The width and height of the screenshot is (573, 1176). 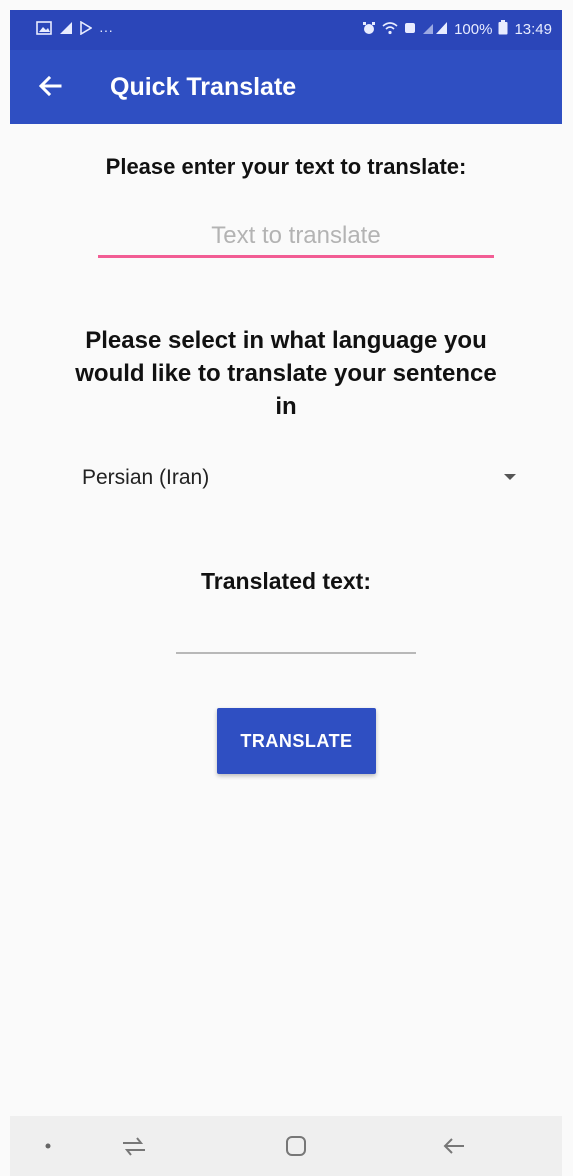 I want to click on dot-icon, so click(x=48, y=1146).